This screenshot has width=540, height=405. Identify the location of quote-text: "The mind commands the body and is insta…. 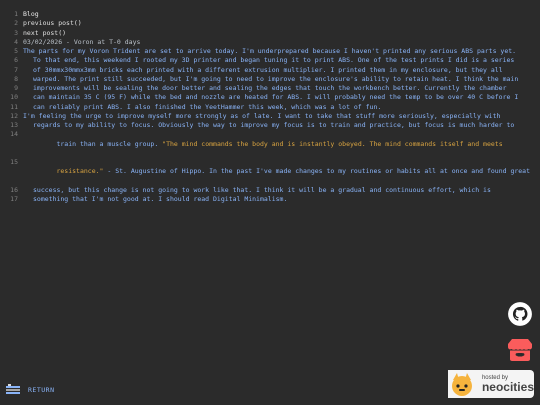
(332, 143).